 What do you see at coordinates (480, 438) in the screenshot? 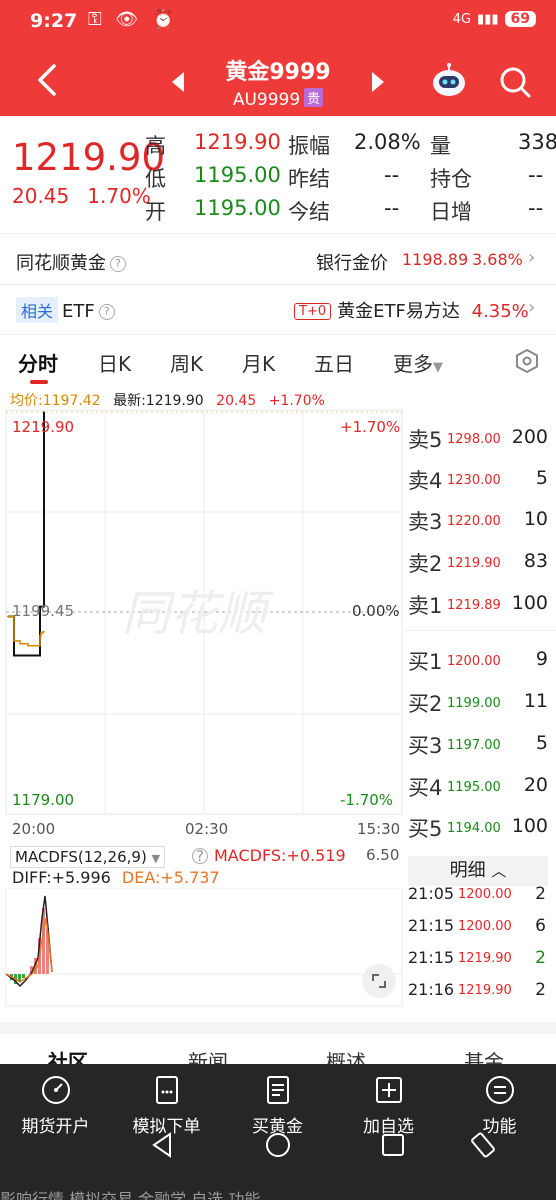
I see `sell-5-row: 卖5 1298.00 200` at bounding box center [480, 438].